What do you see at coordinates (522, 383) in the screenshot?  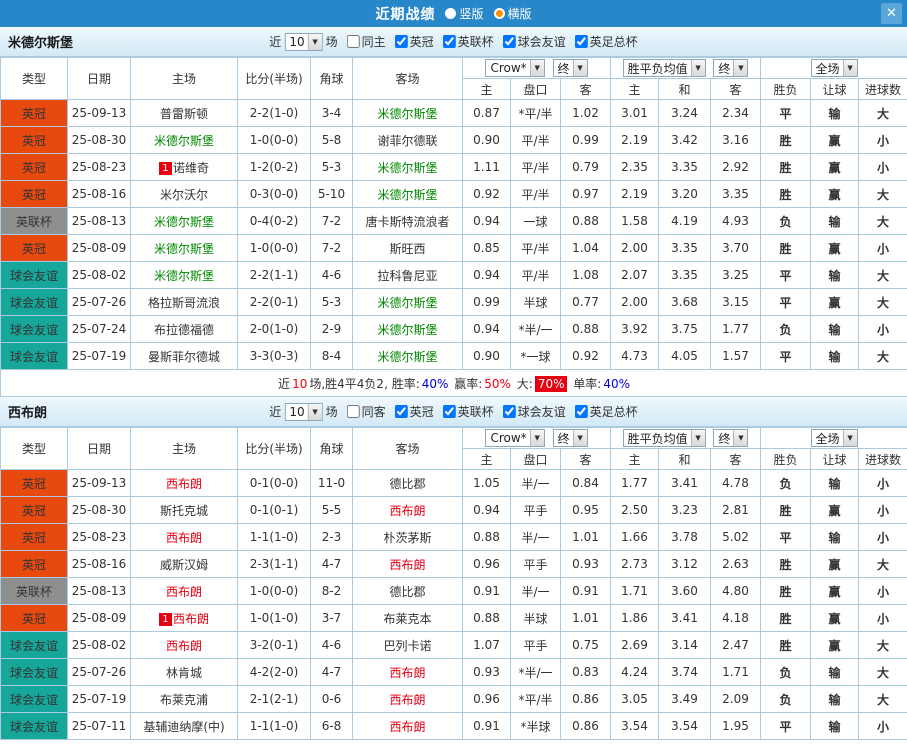 I see `summary-segment: 大:` at bounding box center [522, 383].